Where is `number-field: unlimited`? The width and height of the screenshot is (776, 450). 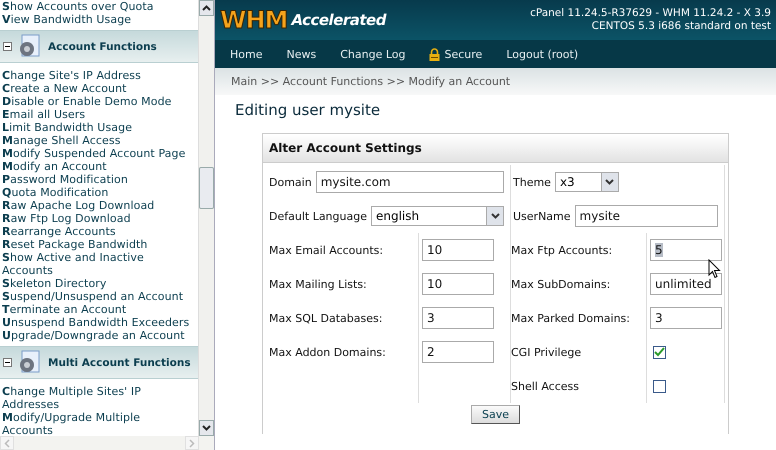
number-field: unlimited is located at coordinates (686, 284).